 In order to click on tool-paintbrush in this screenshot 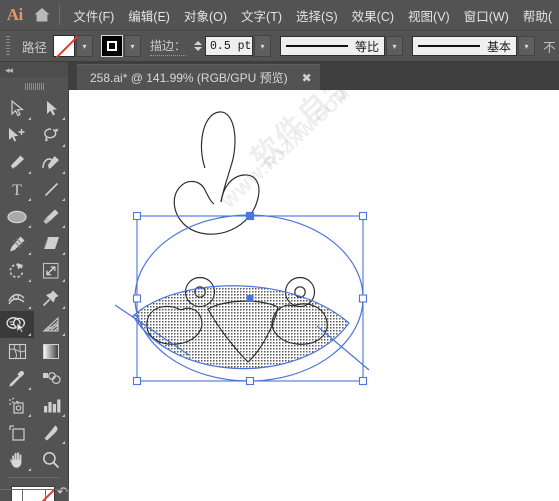, I will do `click(51, 216)`.